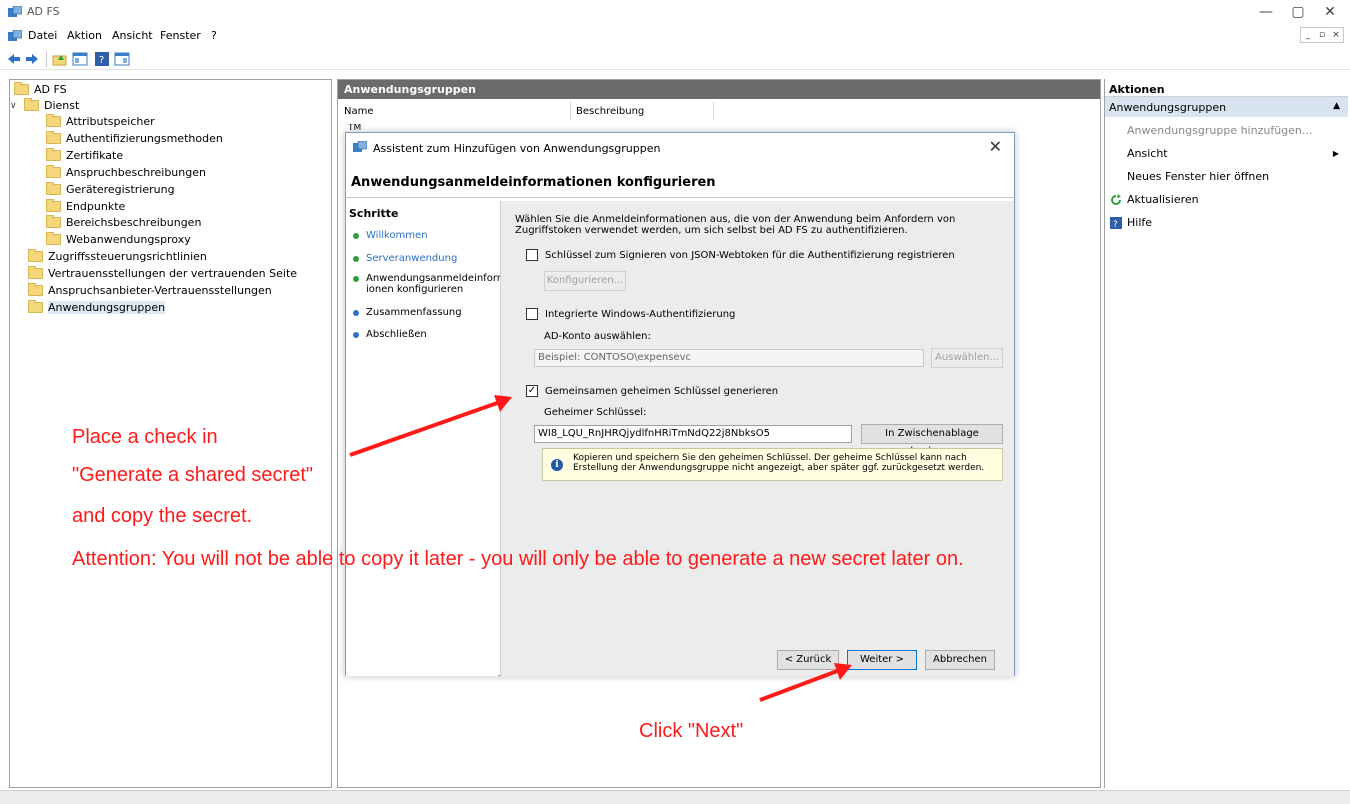 The width and height of the screenshot is (1350, 804). I want to click on actions-title: Aktionen, so click(1226, 88).